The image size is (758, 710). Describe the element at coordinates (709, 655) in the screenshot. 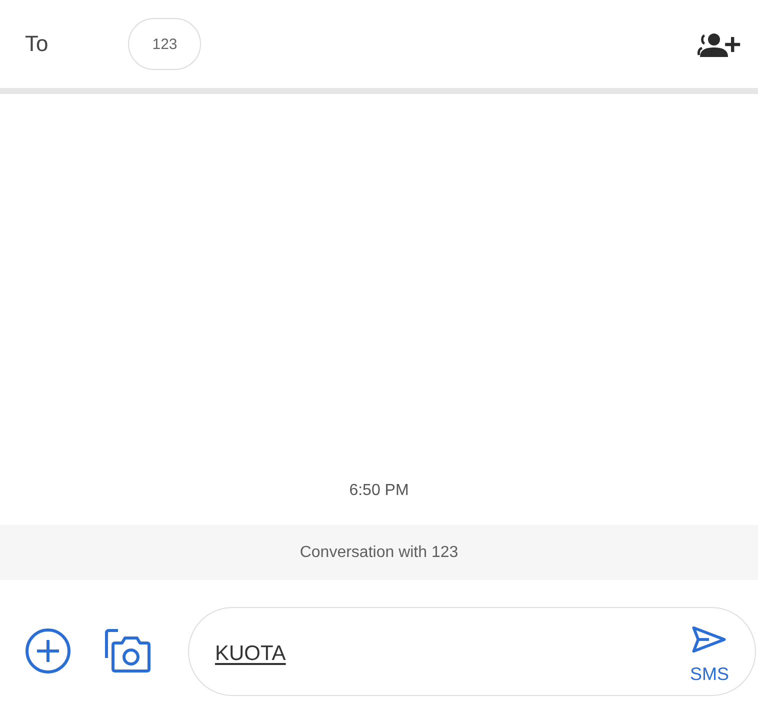

I see `send-button: SMS` at that location.